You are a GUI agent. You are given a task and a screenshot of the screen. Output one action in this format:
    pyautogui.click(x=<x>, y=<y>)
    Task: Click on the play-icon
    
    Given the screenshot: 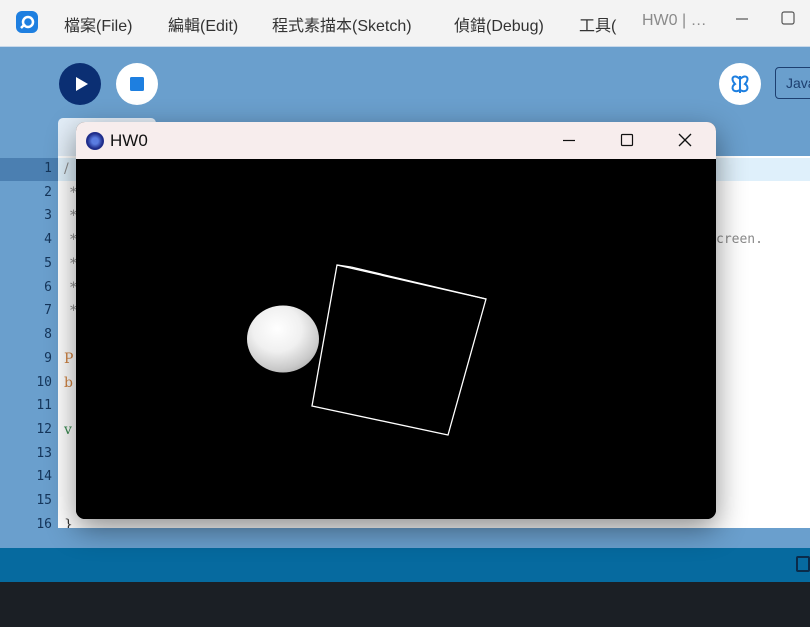 What is the action you would take?
    pyautogui.click(x=82, y=84)
    